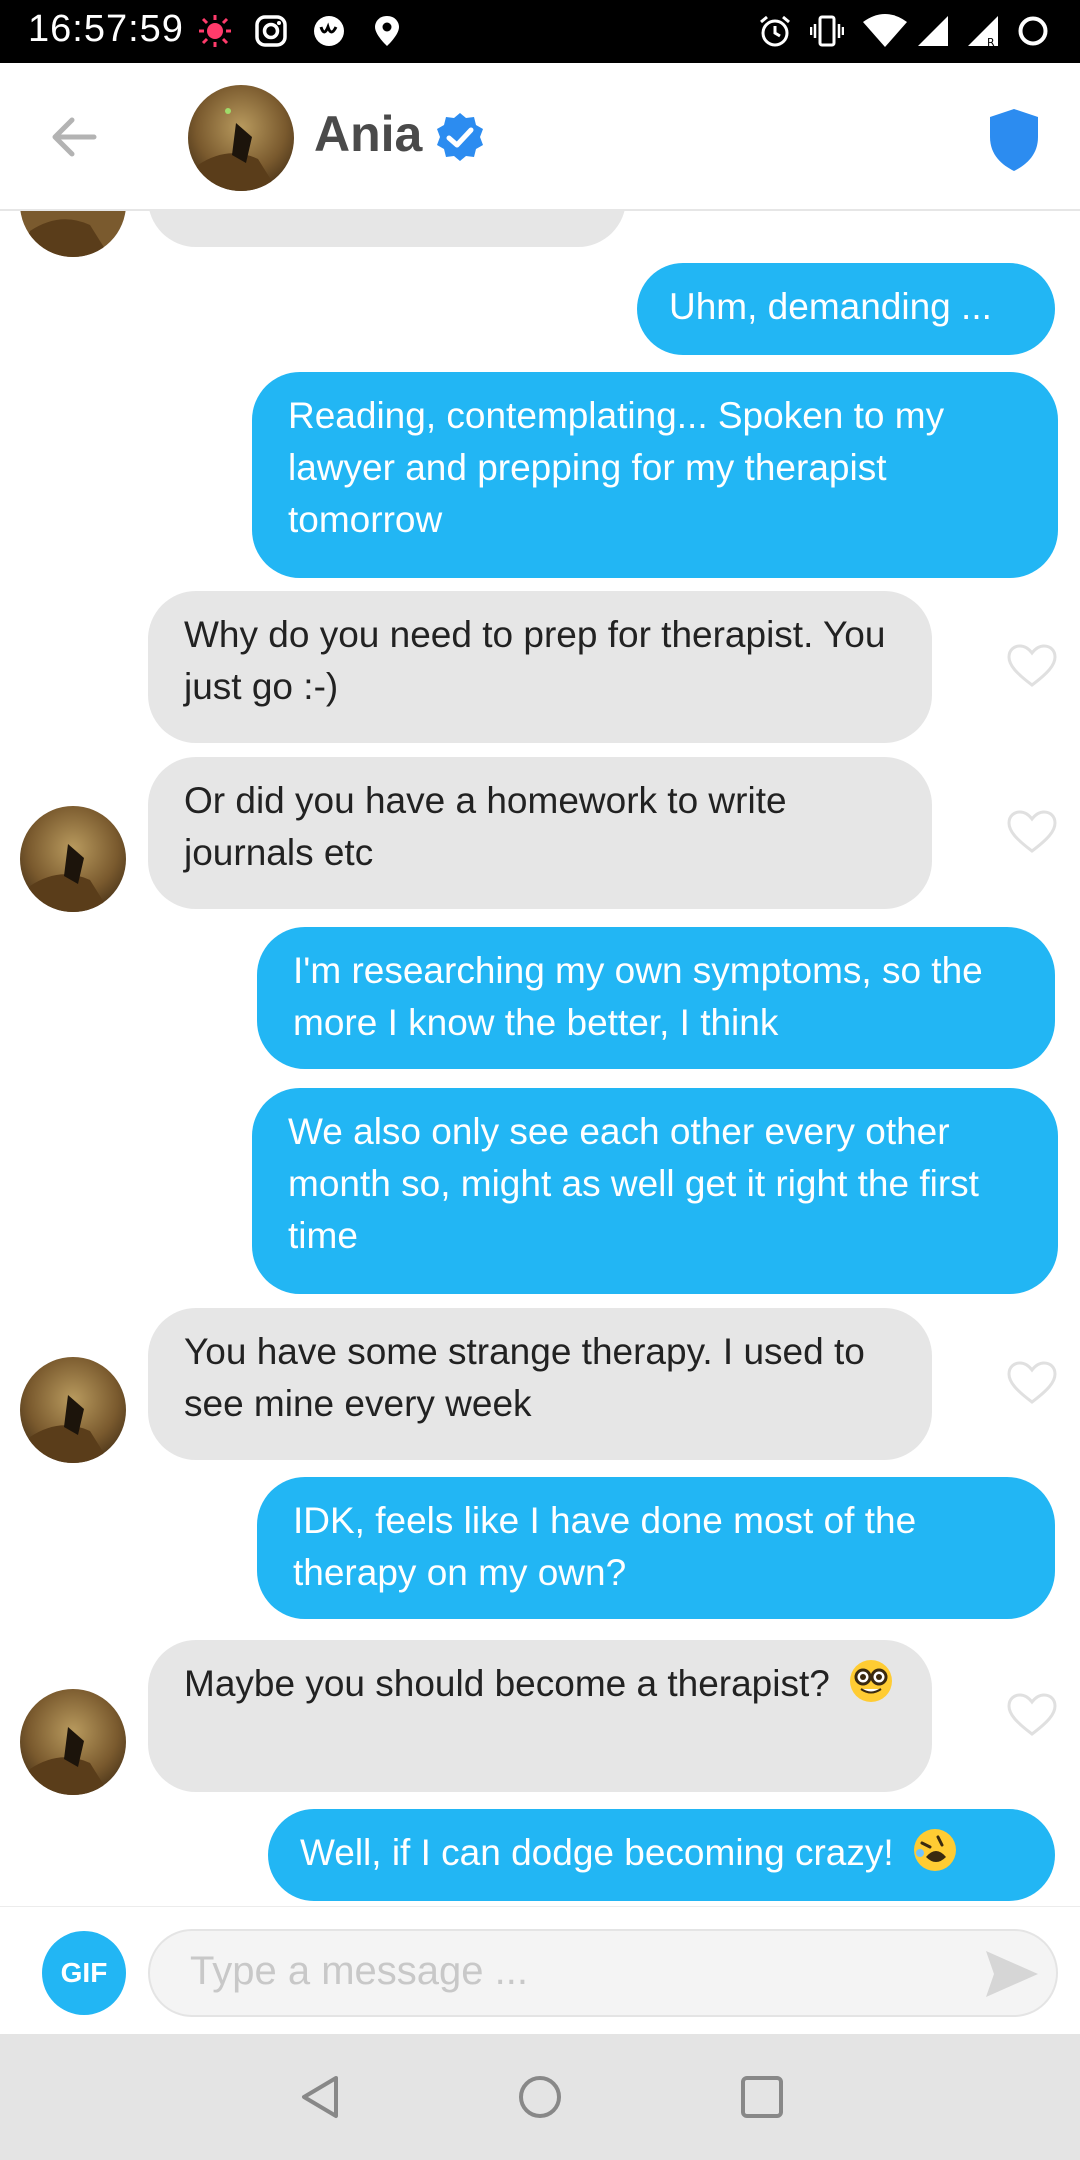 Image resolution: width=1080 pixels, height=2160 pixels. Describe the element at coordinates (933, 31) in the screenshot. I see `signal-icon` at that location.